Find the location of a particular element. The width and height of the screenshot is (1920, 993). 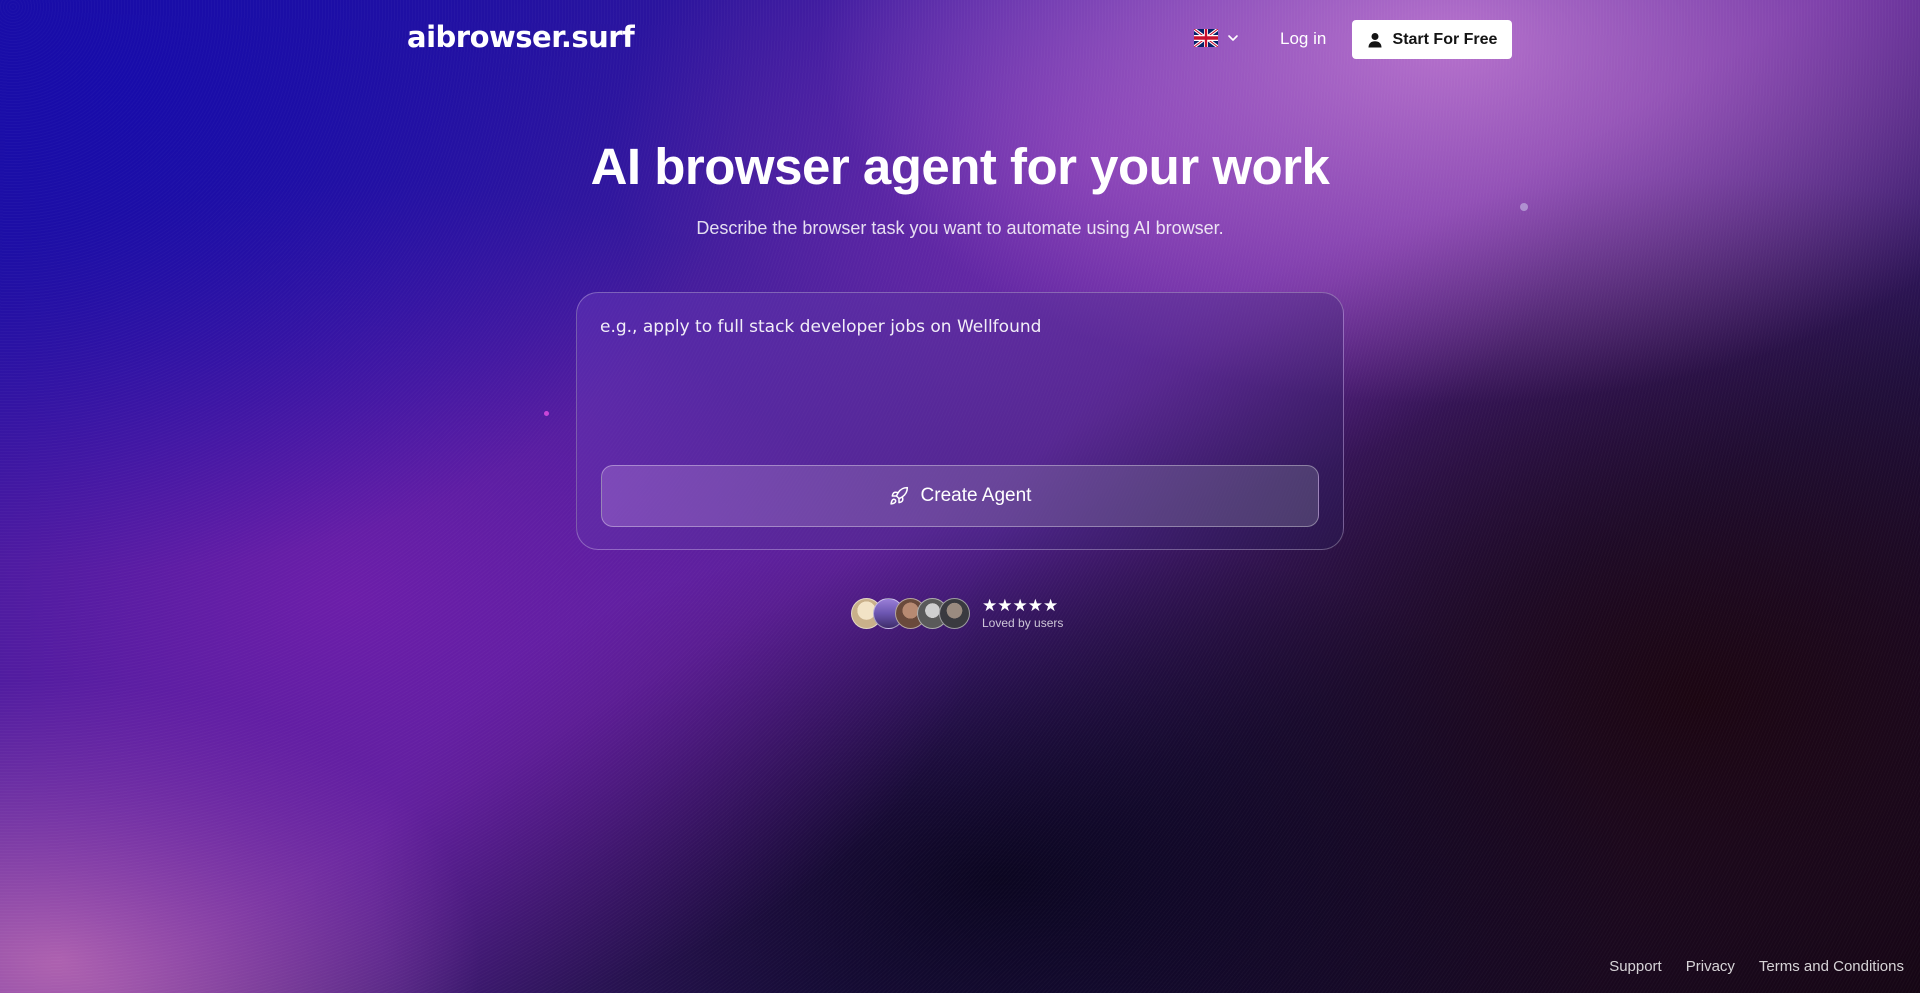

footer-link-terms: Terms and Conditions is located at coordinates (1831, 966).